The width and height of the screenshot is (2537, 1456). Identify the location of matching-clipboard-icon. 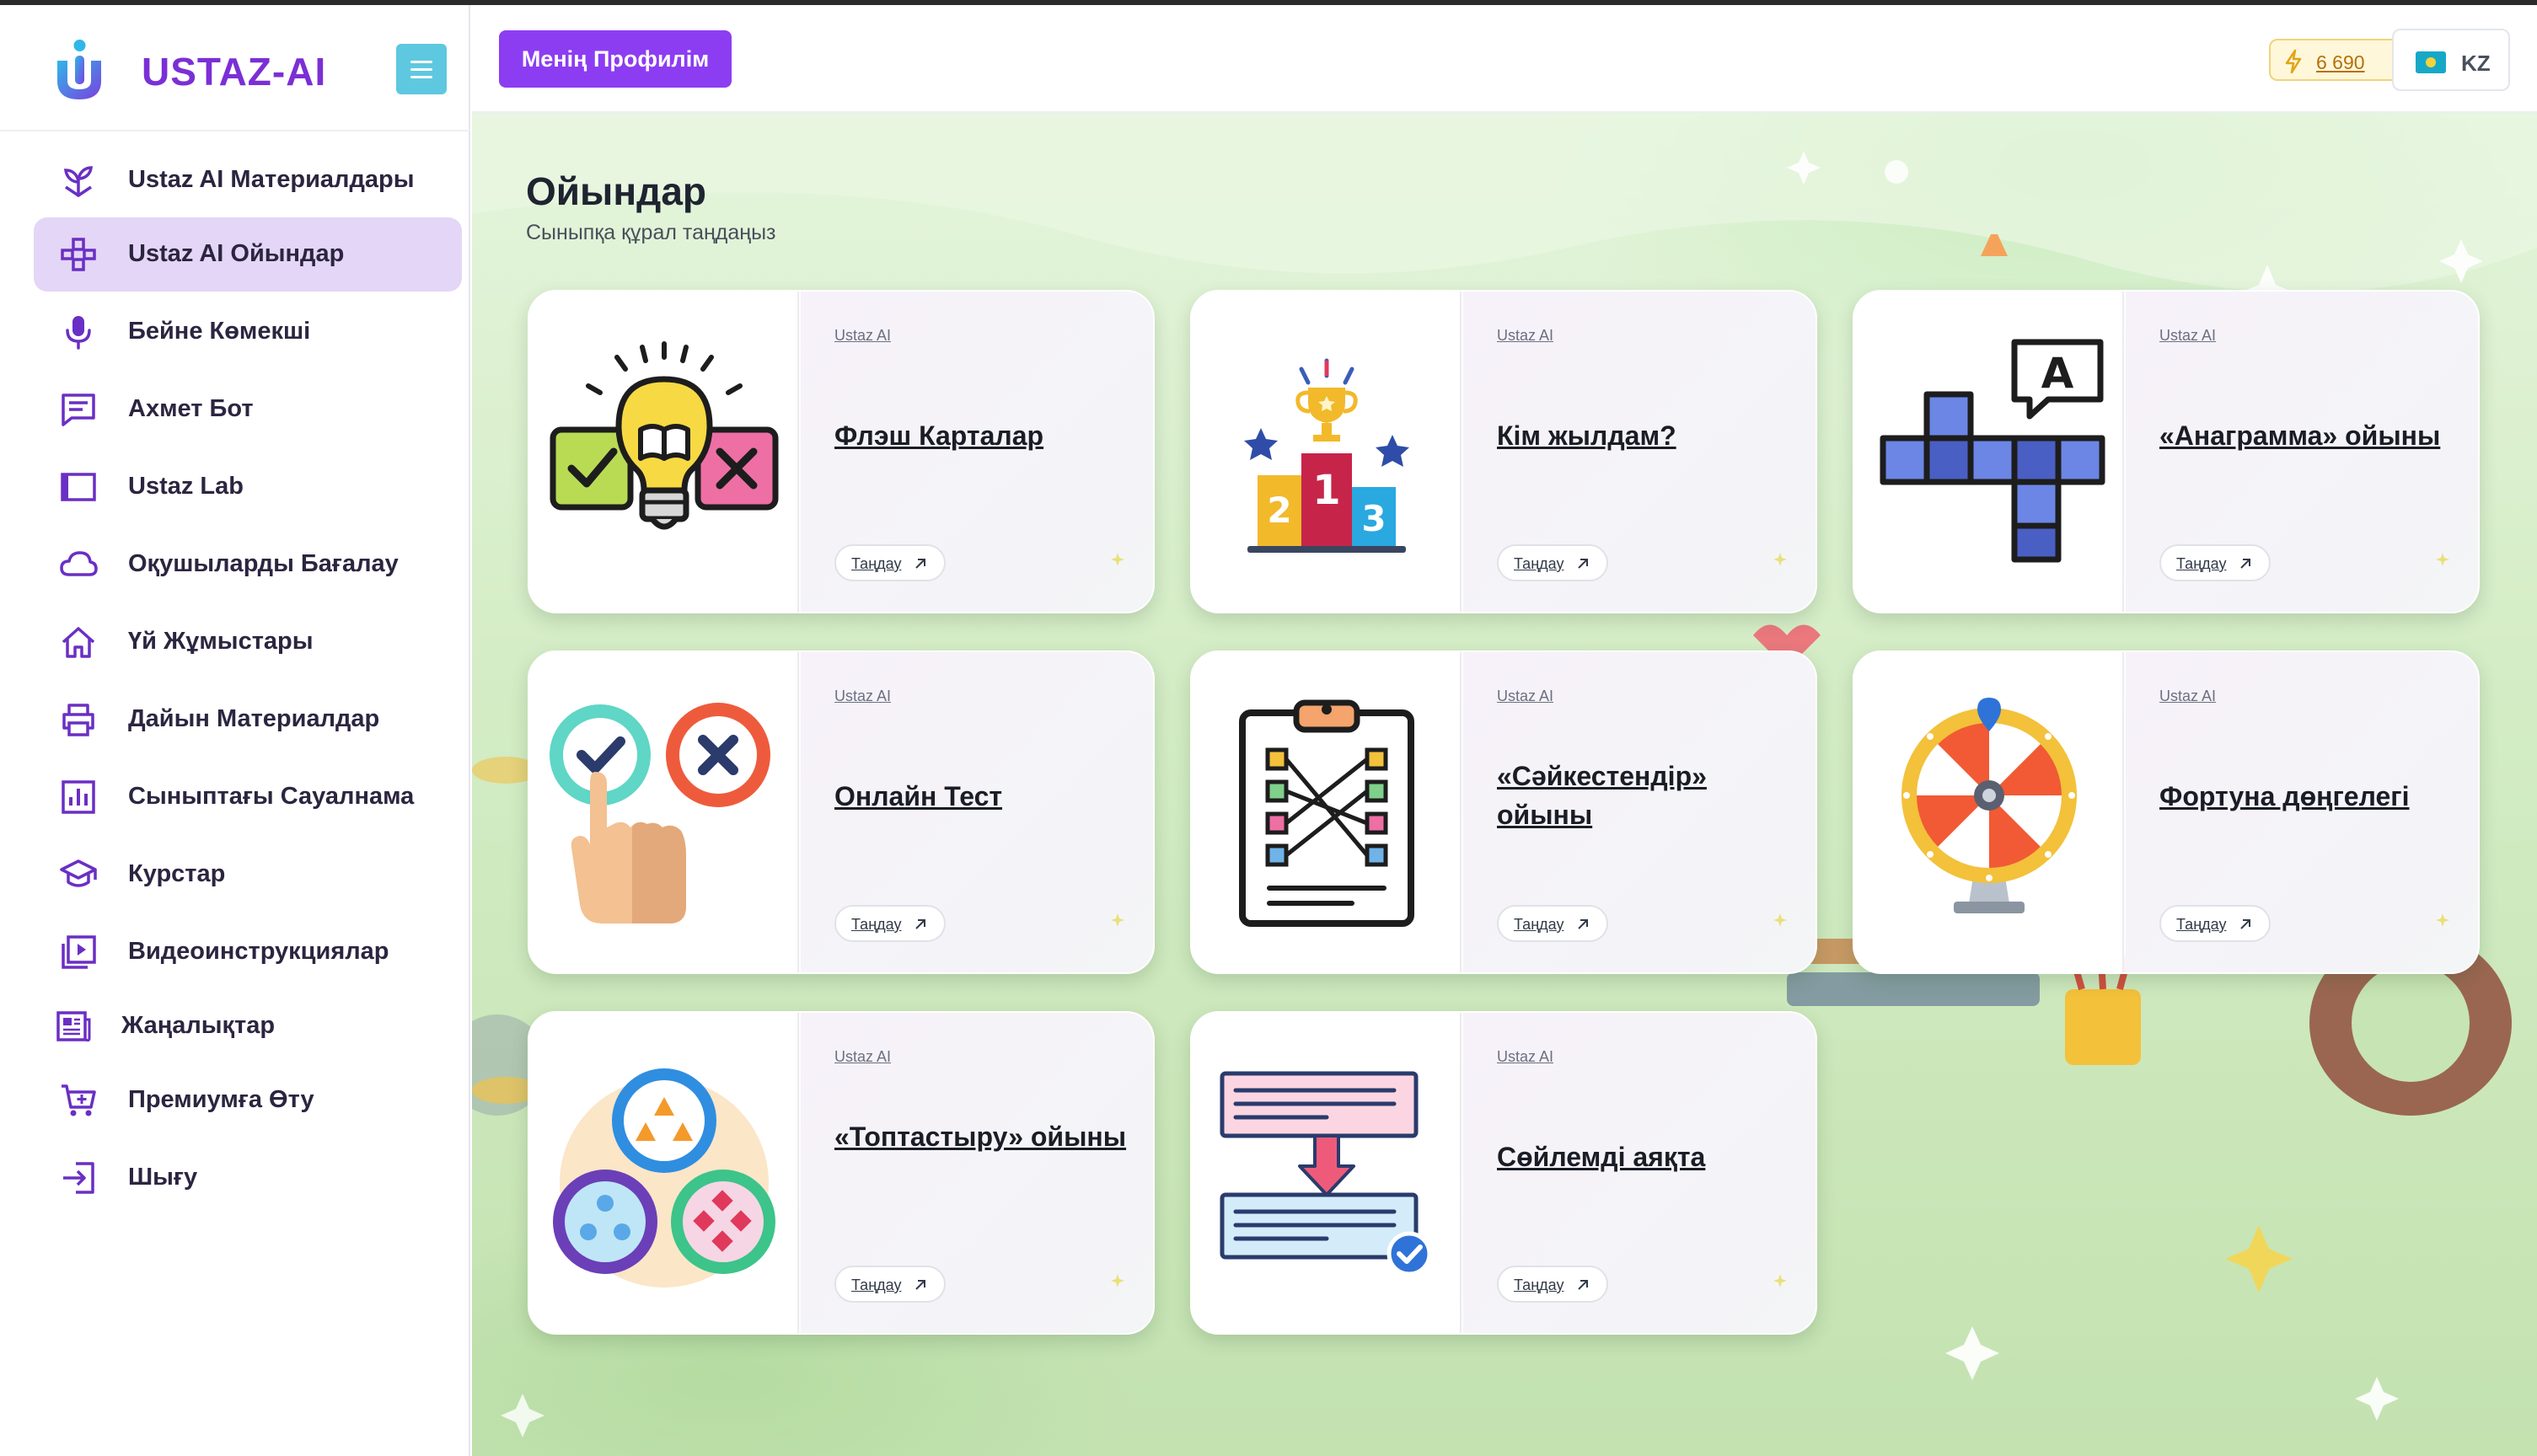
(1326, 813).